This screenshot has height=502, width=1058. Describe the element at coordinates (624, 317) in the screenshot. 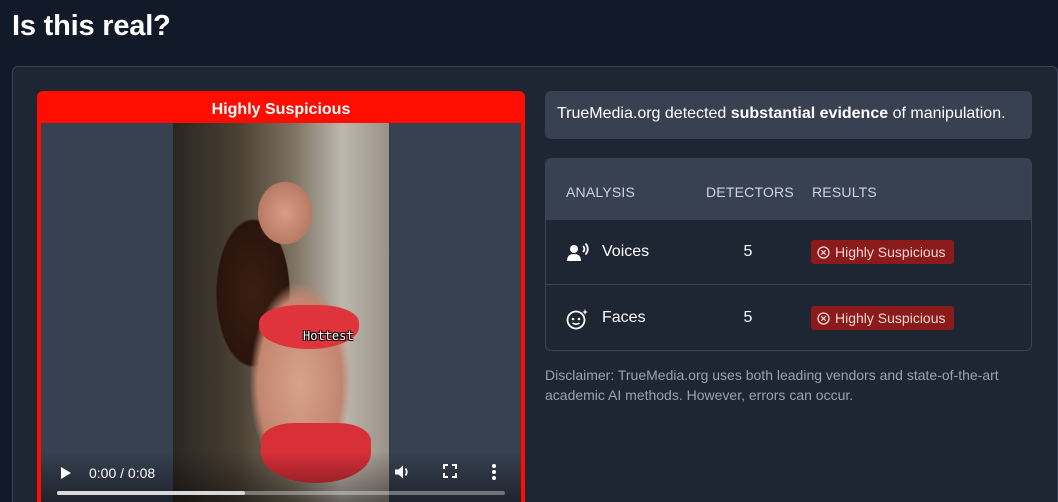

I see `row-label: Faces` at that location.